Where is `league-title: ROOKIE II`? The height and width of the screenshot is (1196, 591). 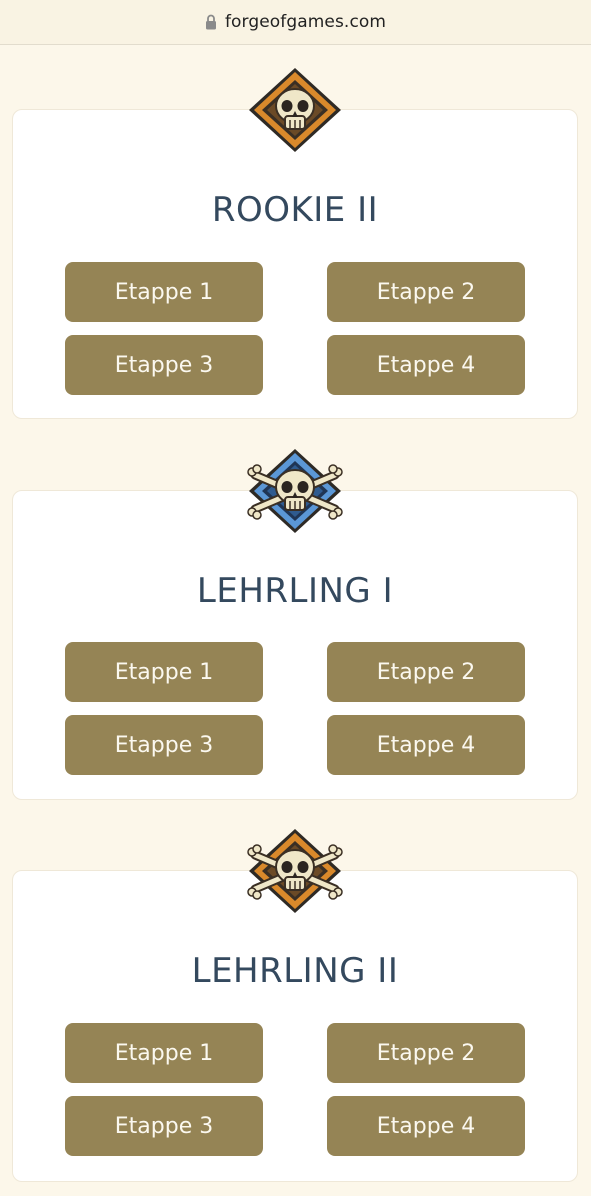
league-title: ROOKIE II is located at coordinates (295, 210).